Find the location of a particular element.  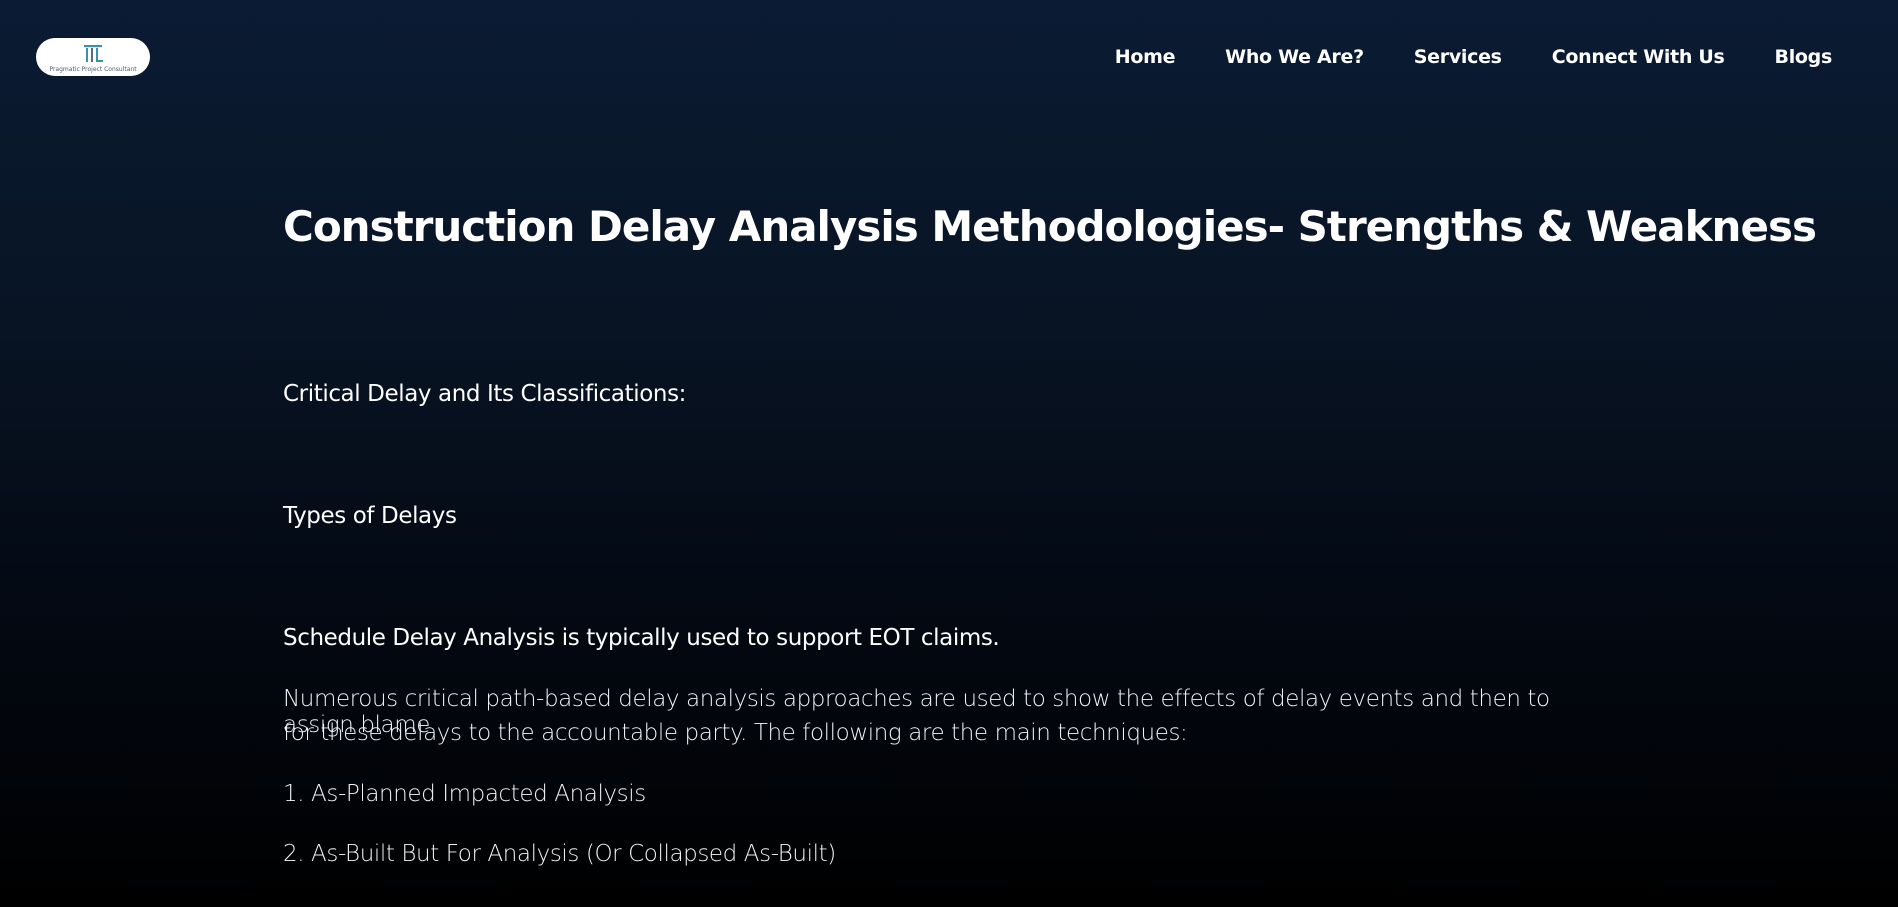

nav-services: Services is located at coordinates (1458, 57).